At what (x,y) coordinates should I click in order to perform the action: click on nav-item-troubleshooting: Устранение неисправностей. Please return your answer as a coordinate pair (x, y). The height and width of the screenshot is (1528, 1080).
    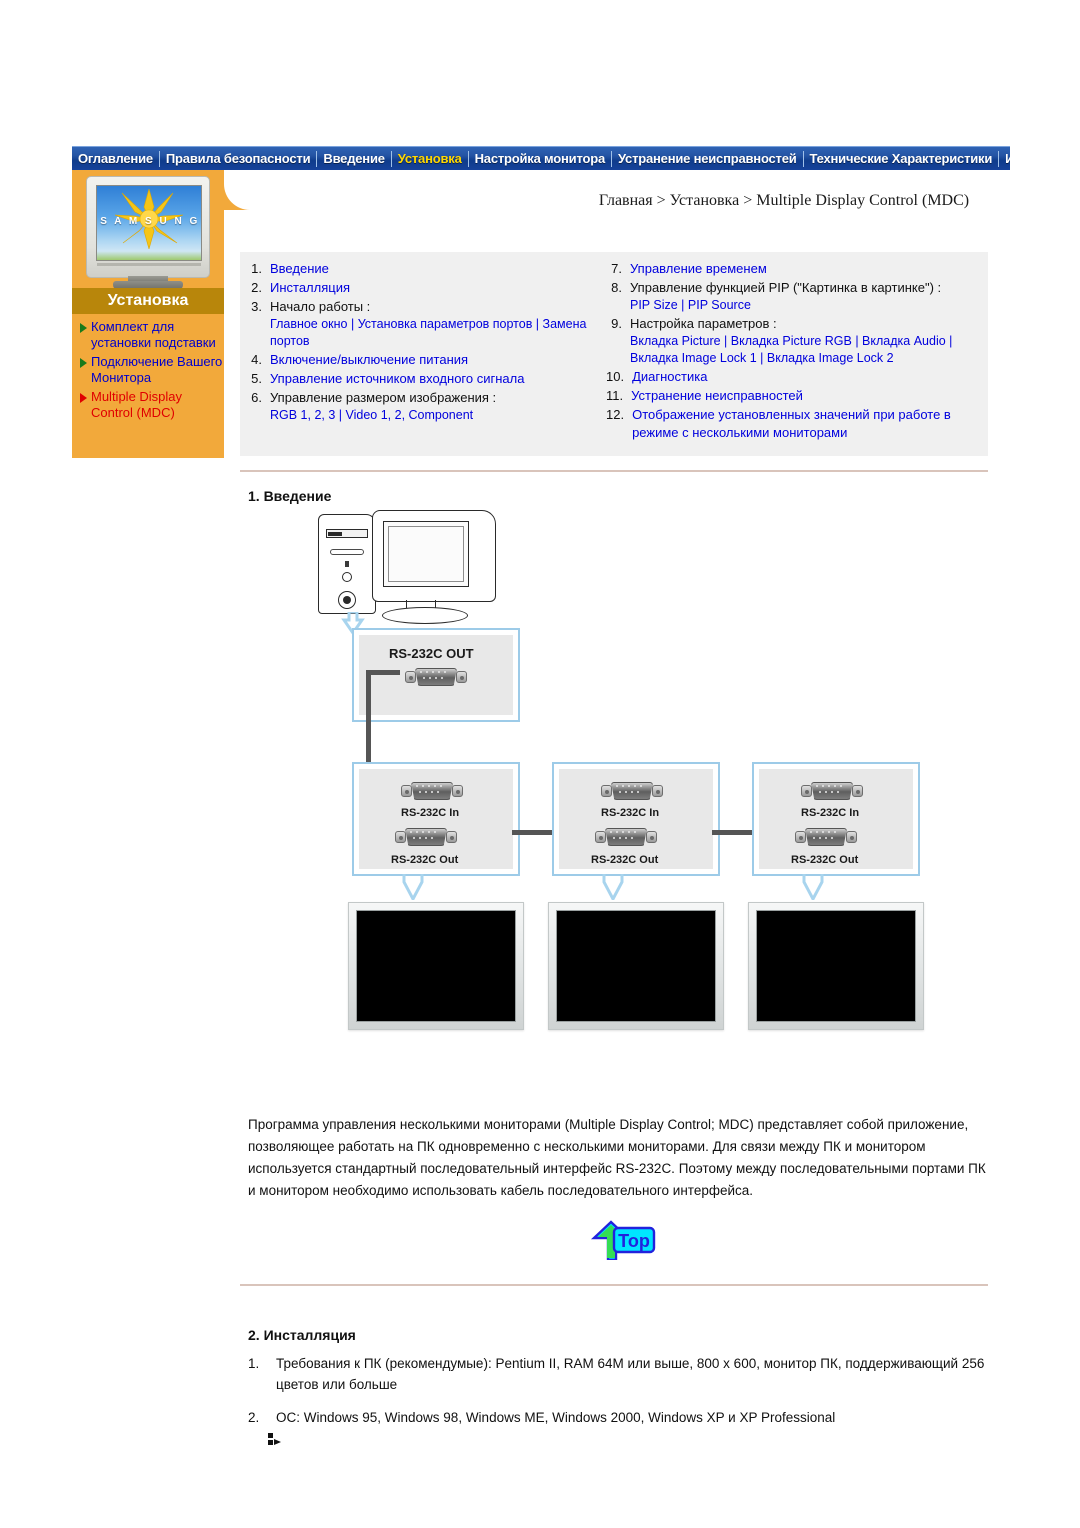
    Looking at the image, I should click on (707, 159).